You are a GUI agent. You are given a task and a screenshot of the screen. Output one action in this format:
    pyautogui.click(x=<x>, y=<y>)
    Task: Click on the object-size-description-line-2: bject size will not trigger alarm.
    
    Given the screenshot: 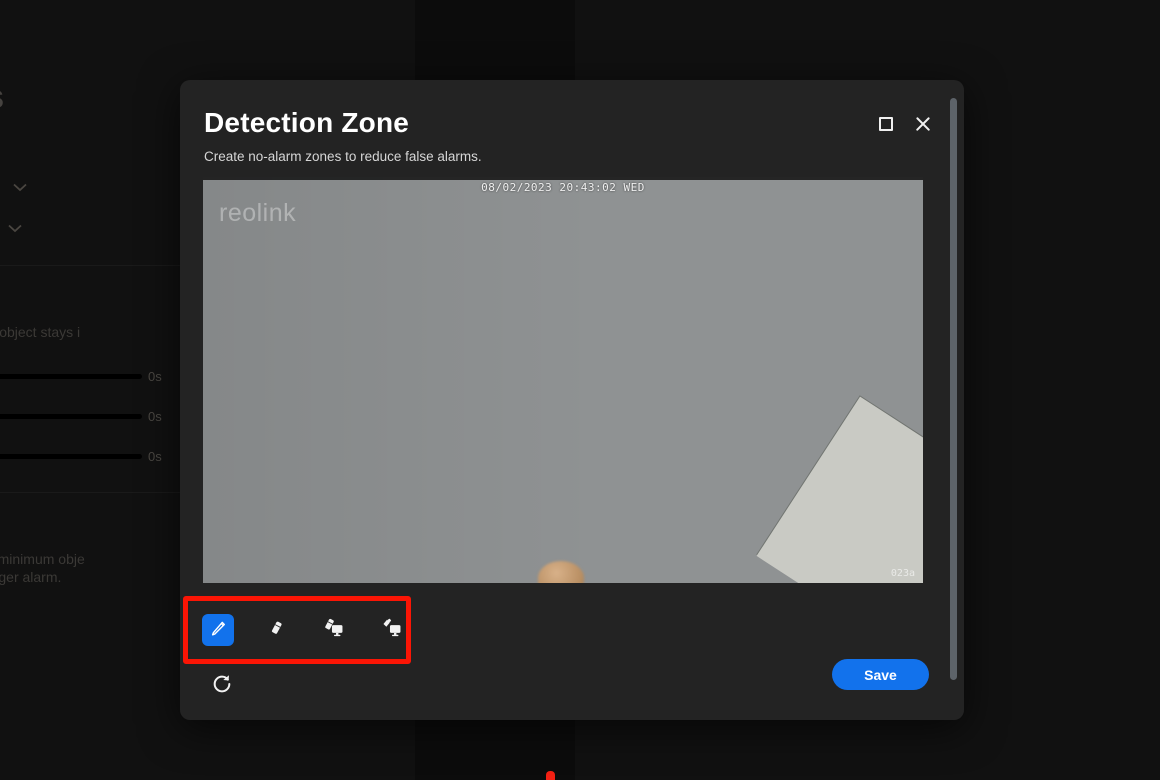 What is the action you would take?
    pyautogui.click(x=31, y=577)
    